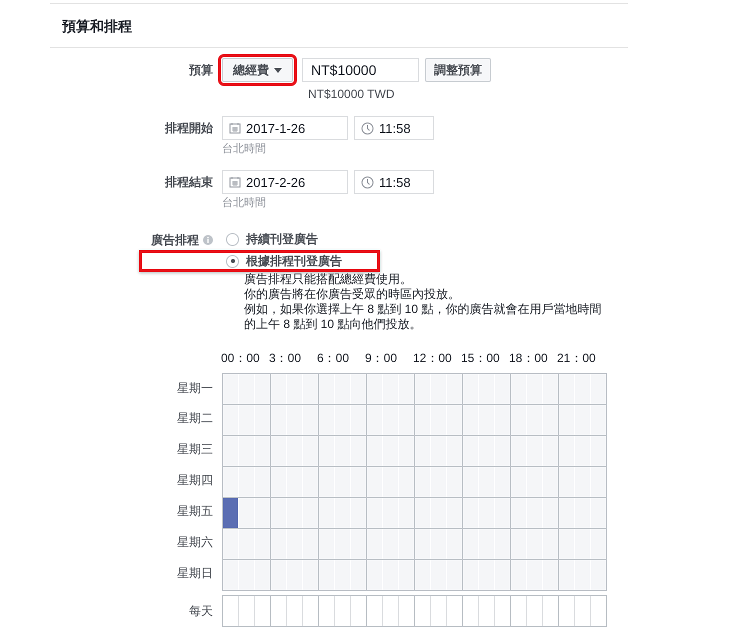 This screenshot has height=638, width=755. Describe the element at coordinates (328, 279) in the screenshot. I see `description-text: 廣告排程只能搭配總經費使用。` at that location.